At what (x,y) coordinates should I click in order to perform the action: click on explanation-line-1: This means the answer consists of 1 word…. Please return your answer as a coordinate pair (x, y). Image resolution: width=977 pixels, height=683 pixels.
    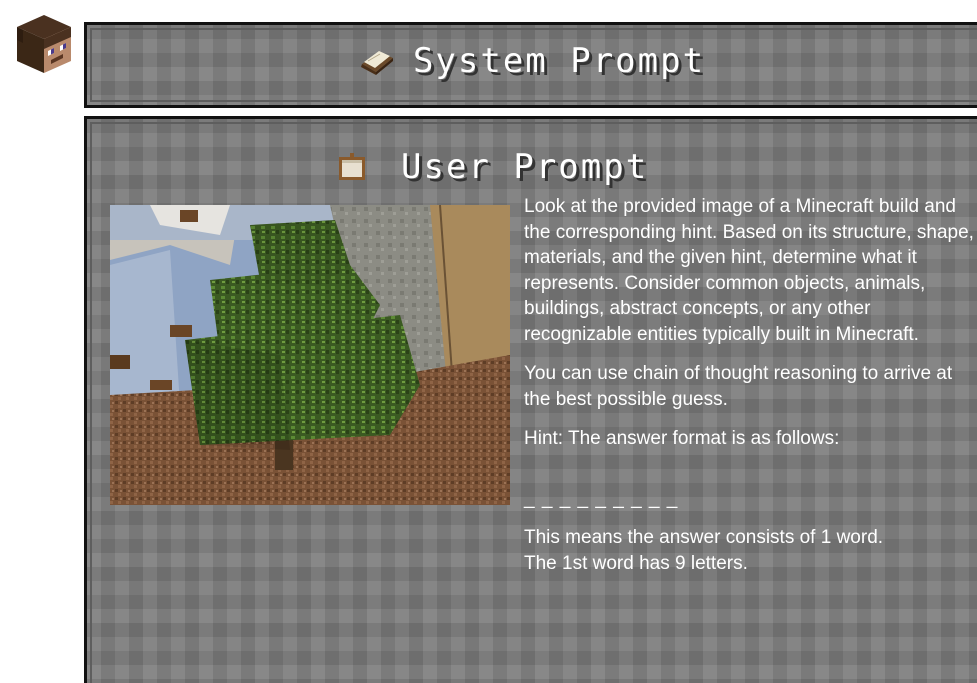
    Looking at the image, I should click on (704, 537).